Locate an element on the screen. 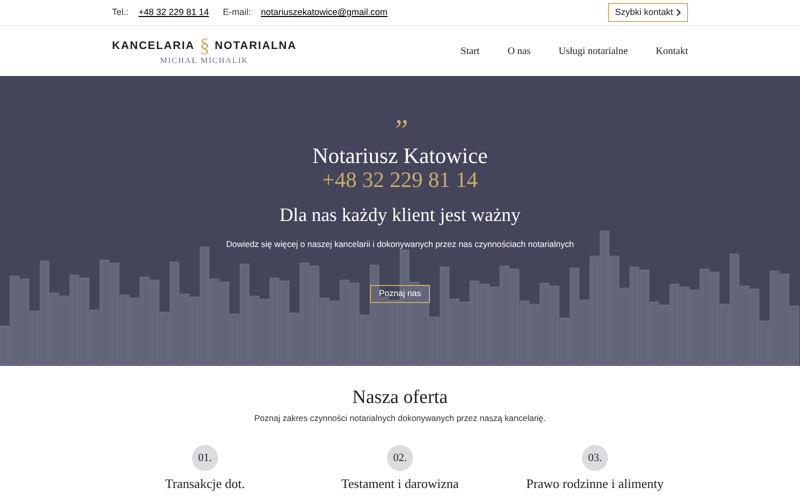 The width and height of the screenshot is (800, 500). logo-symbol: § is located at coordinates (205, 46).